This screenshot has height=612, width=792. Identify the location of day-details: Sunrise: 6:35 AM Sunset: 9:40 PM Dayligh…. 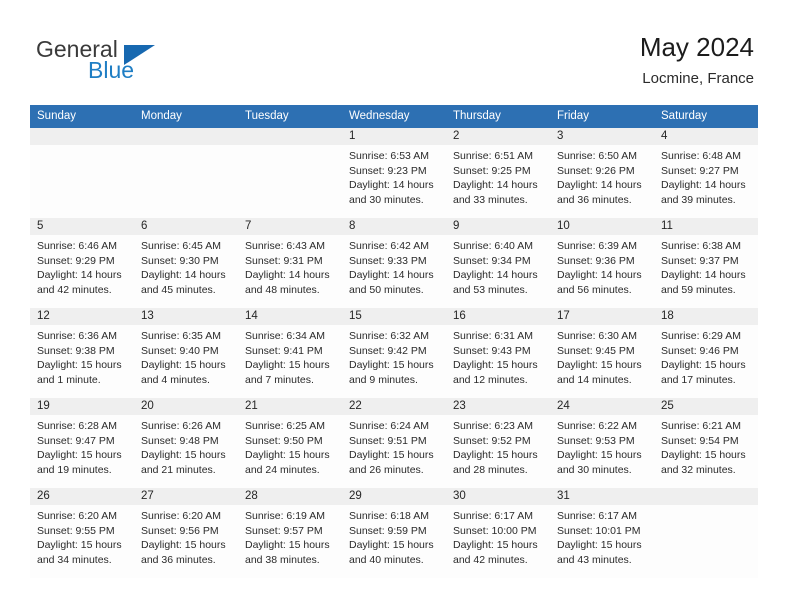
(186, 356).